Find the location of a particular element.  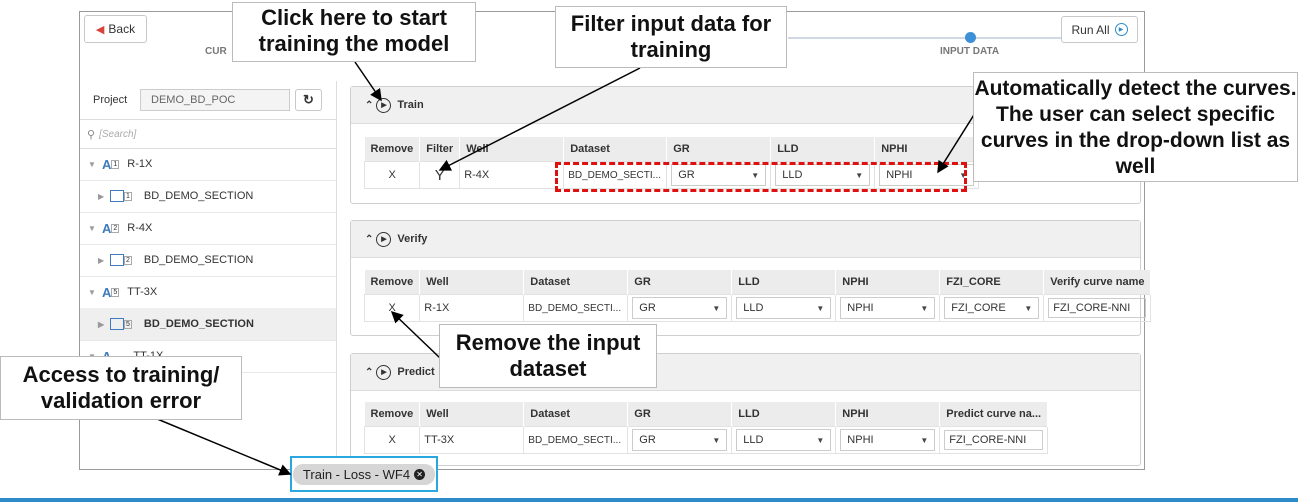

stepper-current-dot is located at coordinates (970, 37).